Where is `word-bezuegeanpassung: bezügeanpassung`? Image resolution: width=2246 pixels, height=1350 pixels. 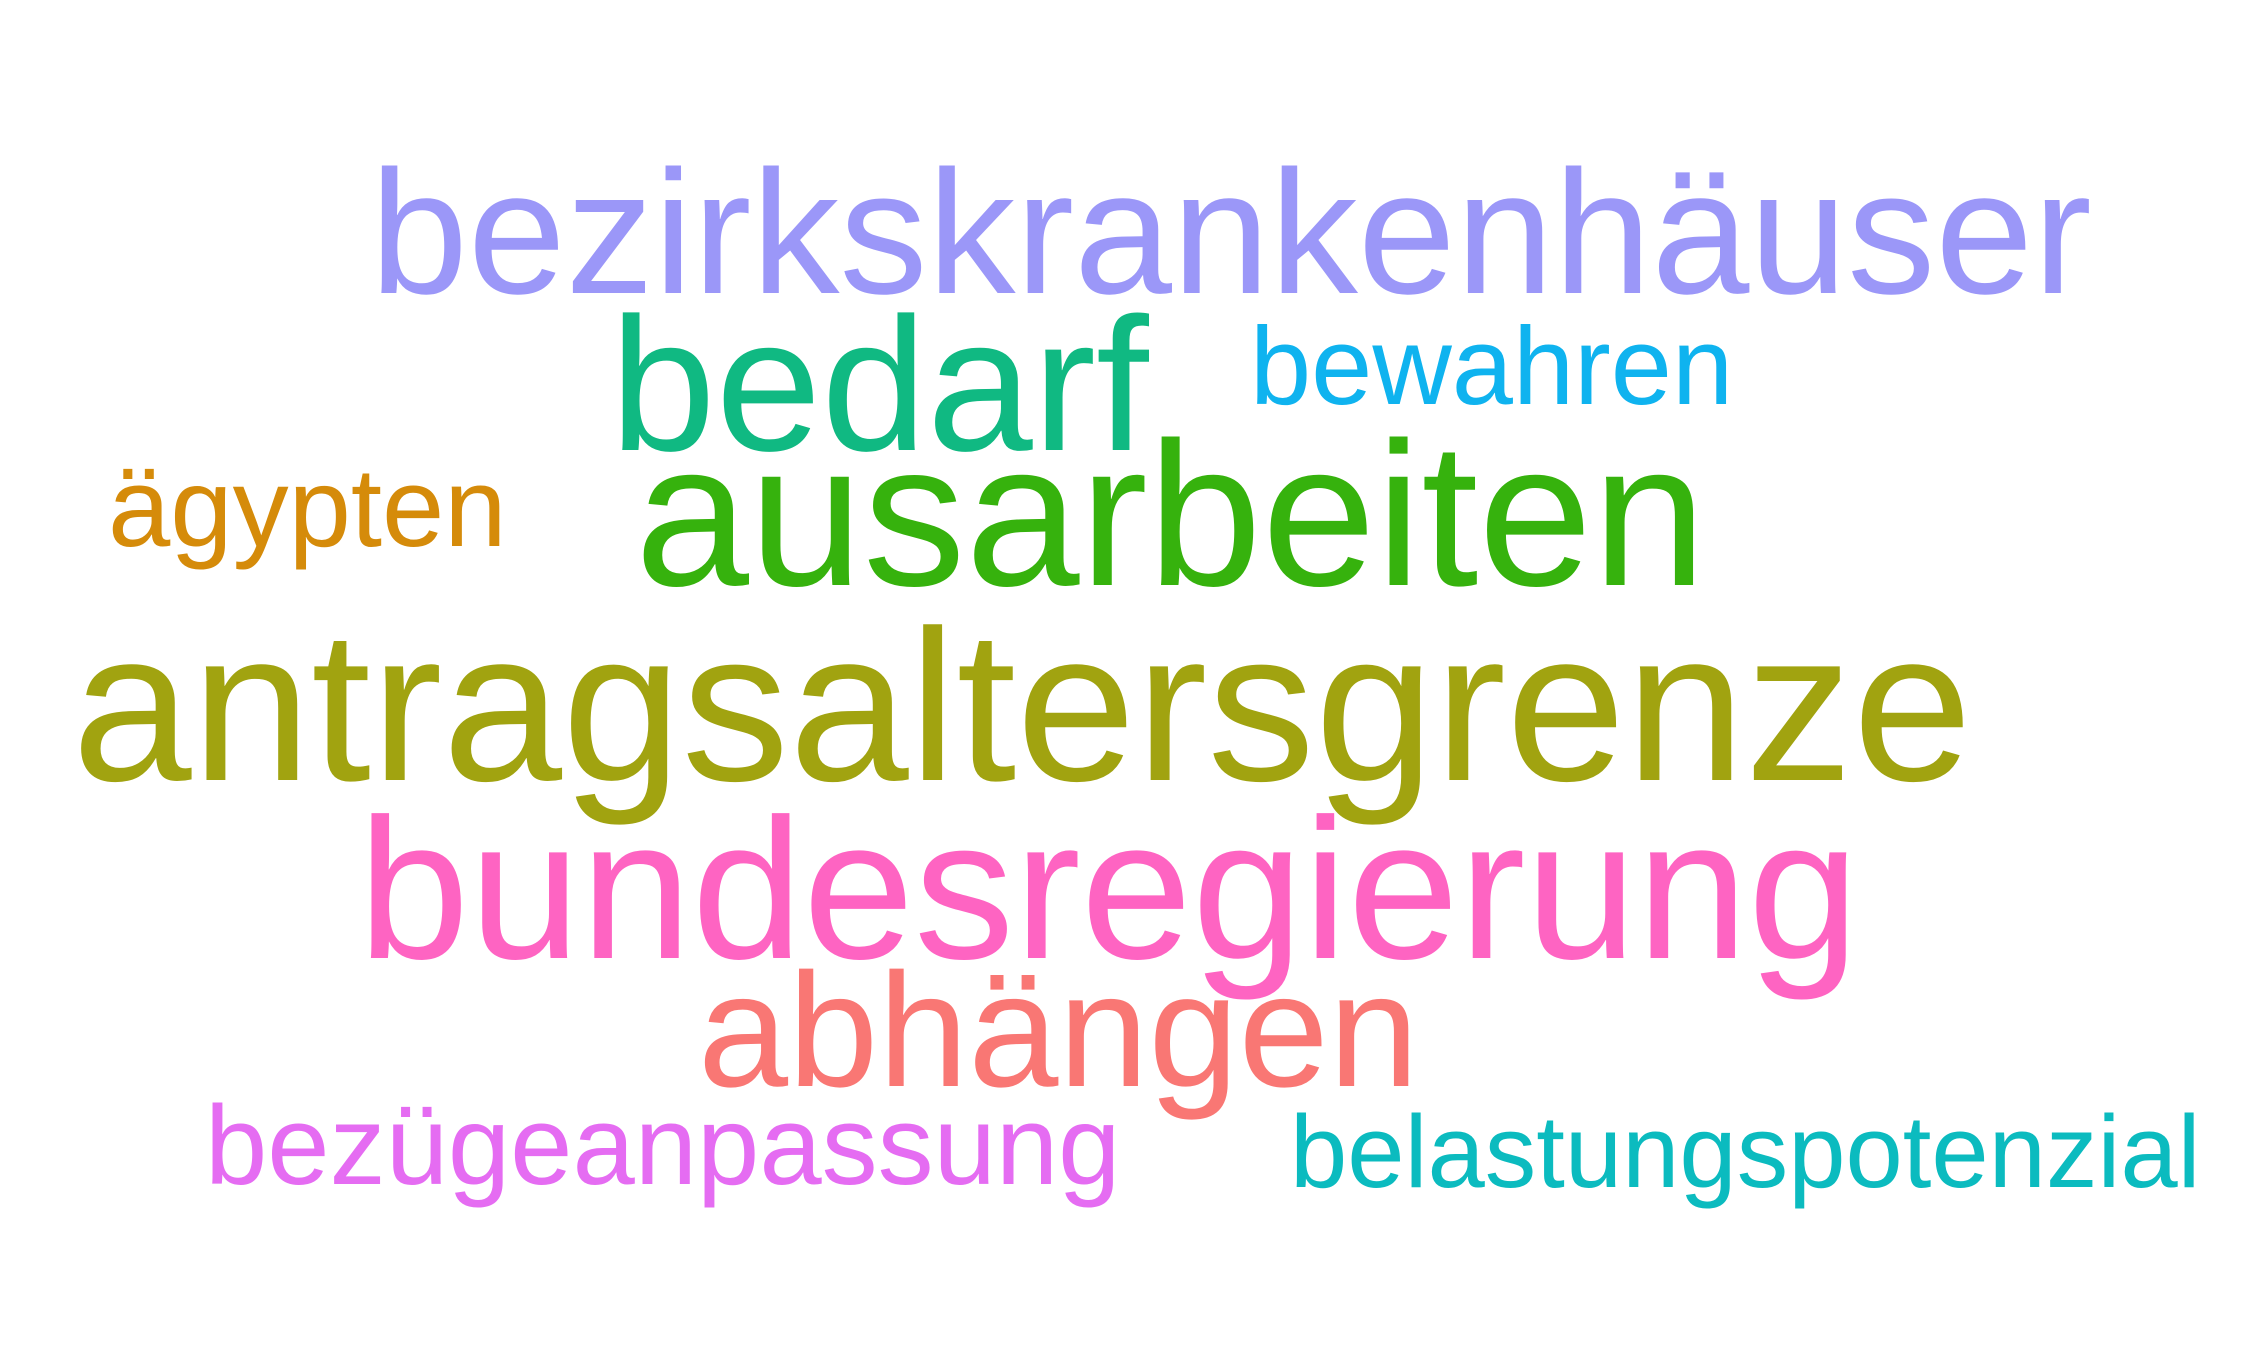
word-bezuegeanpassung: bezügeanpassung is located at coordinates (663, 1145).